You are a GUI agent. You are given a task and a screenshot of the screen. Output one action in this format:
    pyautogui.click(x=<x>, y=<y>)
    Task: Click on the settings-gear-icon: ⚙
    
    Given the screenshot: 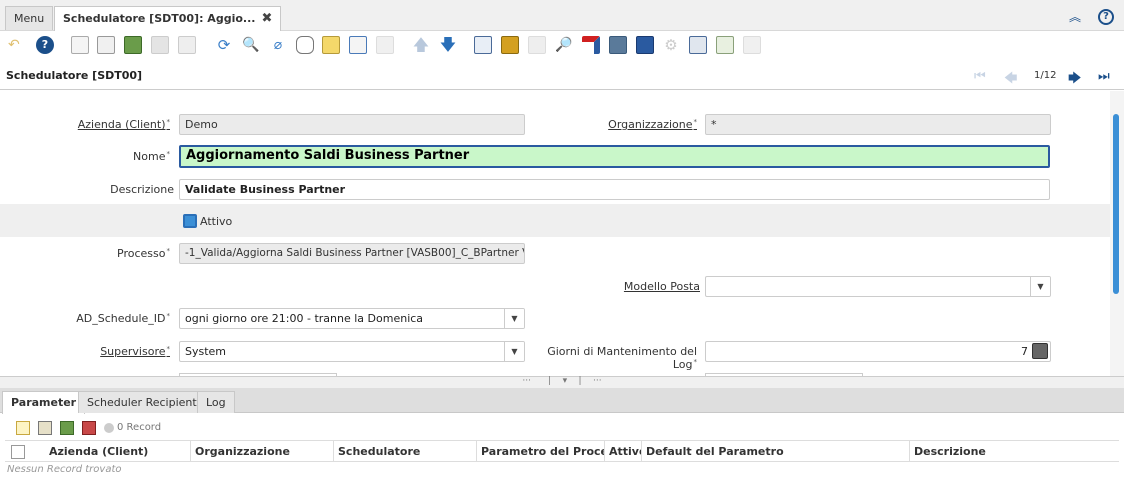 What is the action you would take?
    pyautogui.click(x=671, y=45)
    